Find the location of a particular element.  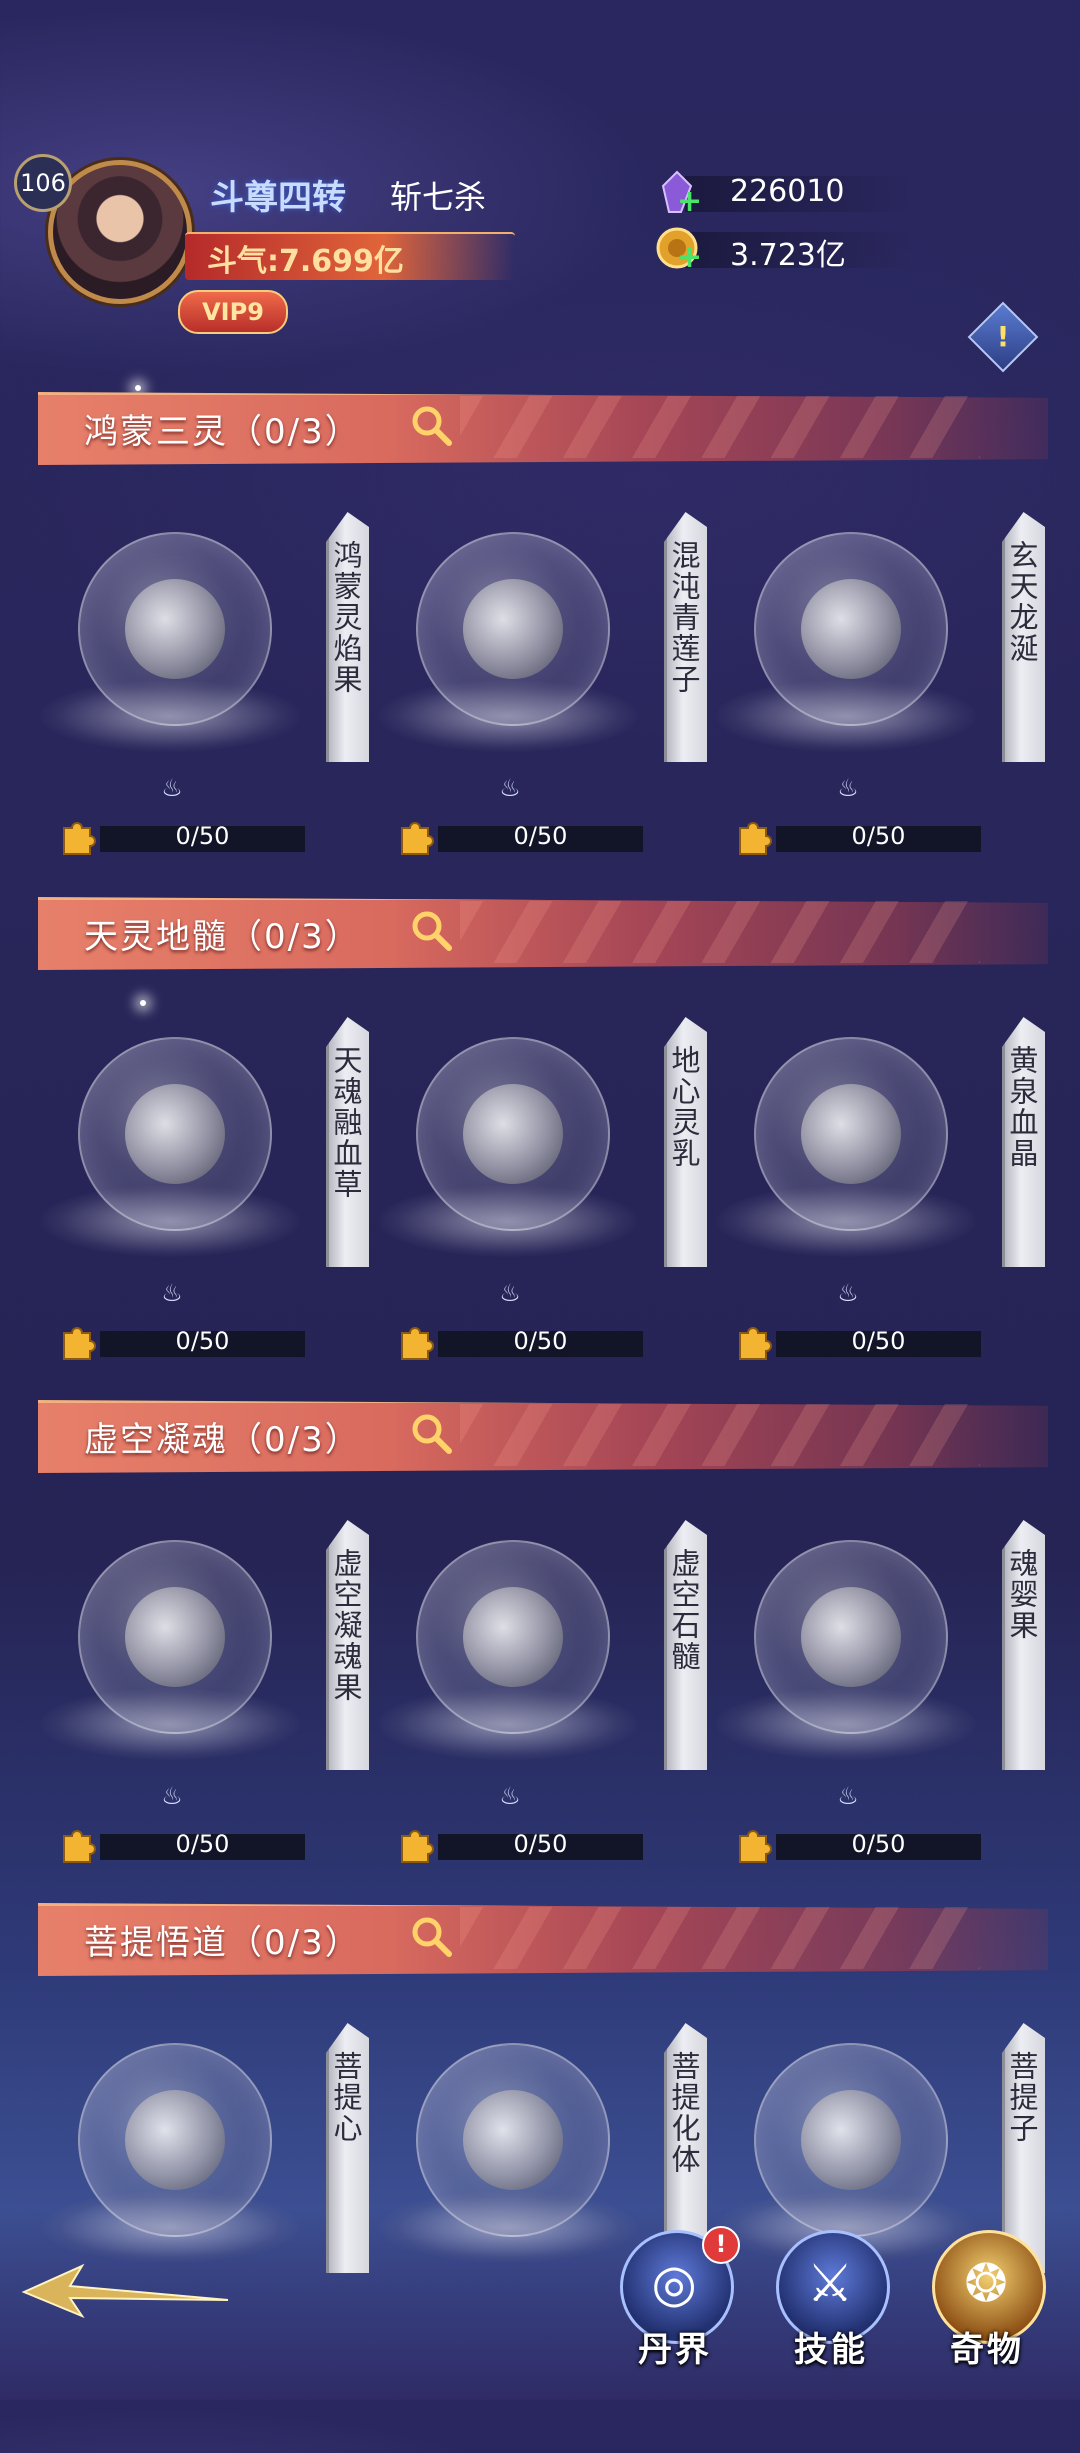

treasure-item: 天魂融血草 ♨ 0/50 is located at coordinates (199, 1232).